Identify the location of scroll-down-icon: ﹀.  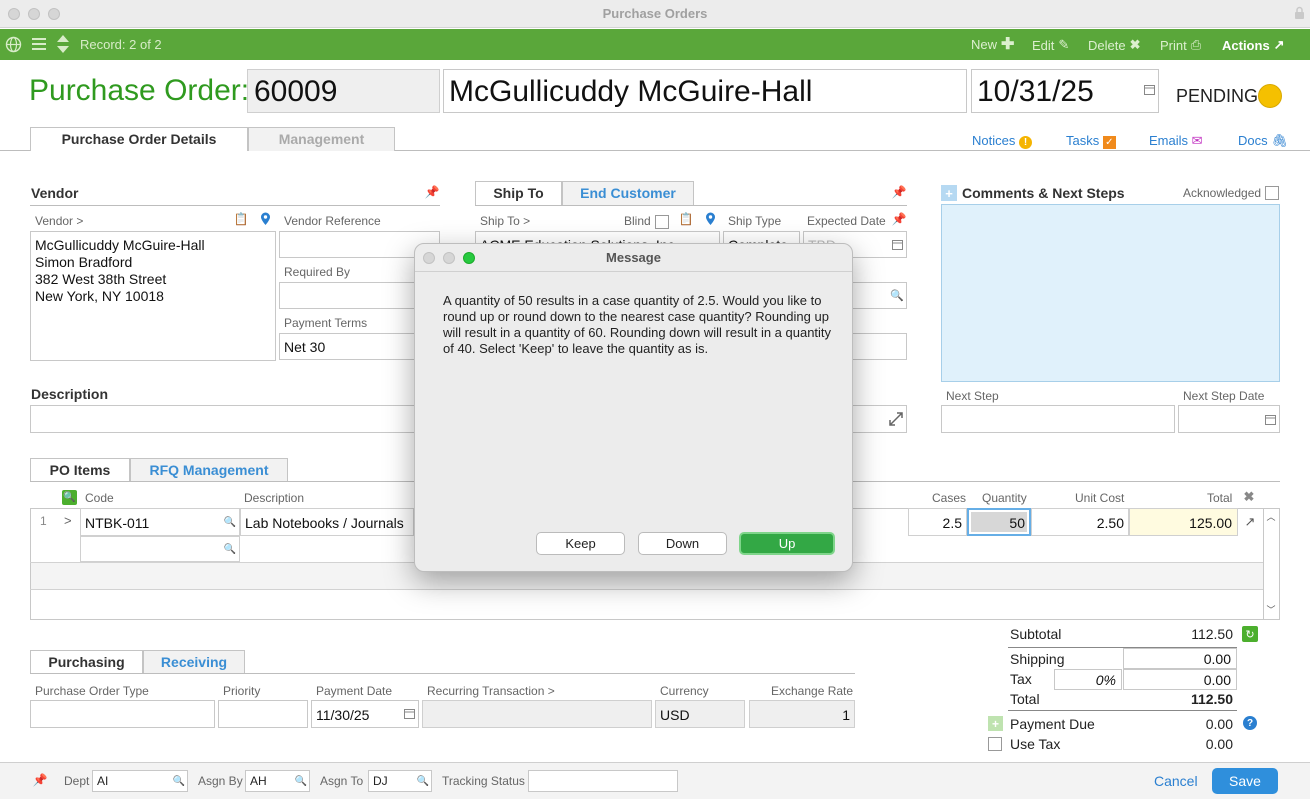
(1271, 609).